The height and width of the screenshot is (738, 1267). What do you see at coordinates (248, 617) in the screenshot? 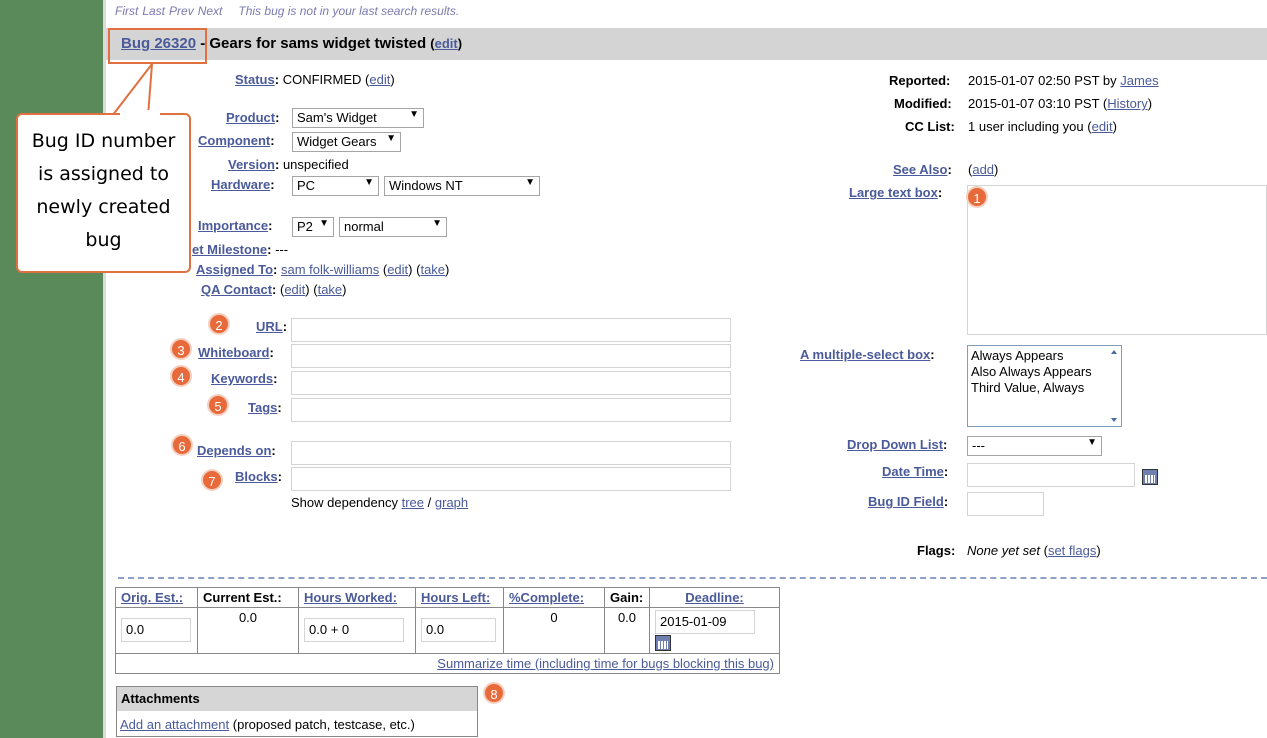
I see `current-est-value: 0.0` at bounding box center [248, 617].